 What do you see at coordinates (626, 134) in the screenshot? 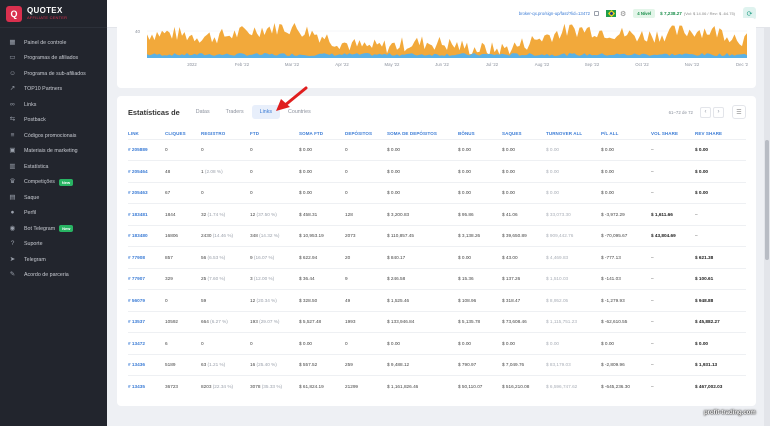
I see `column-header: P/L ALL` at bounding box center [626, 134].